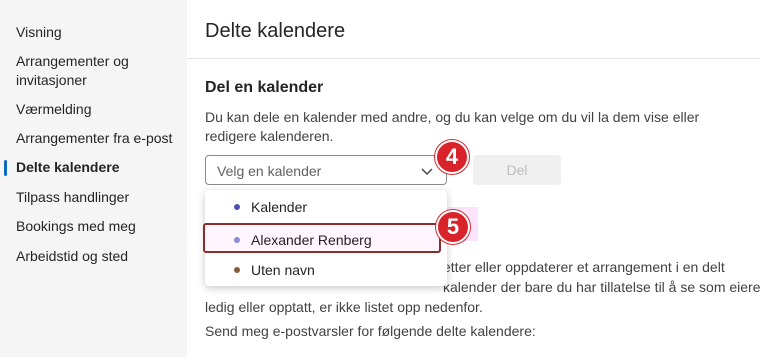 The width and height of the screenshot is (760, 357). I want to click on sidebar-item-tilpass-handlinger: Tilpass handlinger, so click(98, 197).